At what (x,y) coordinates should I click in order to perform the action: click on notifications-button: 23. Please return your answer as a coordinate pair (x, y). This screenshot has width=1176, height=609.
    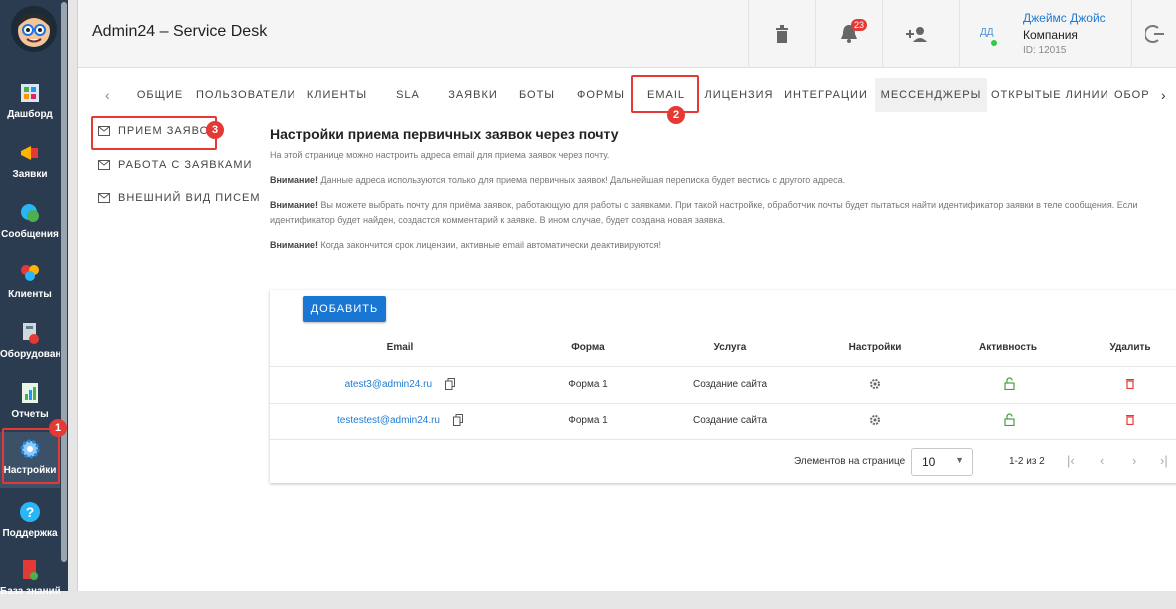
    Looking at the image, I should click on (848, 34).